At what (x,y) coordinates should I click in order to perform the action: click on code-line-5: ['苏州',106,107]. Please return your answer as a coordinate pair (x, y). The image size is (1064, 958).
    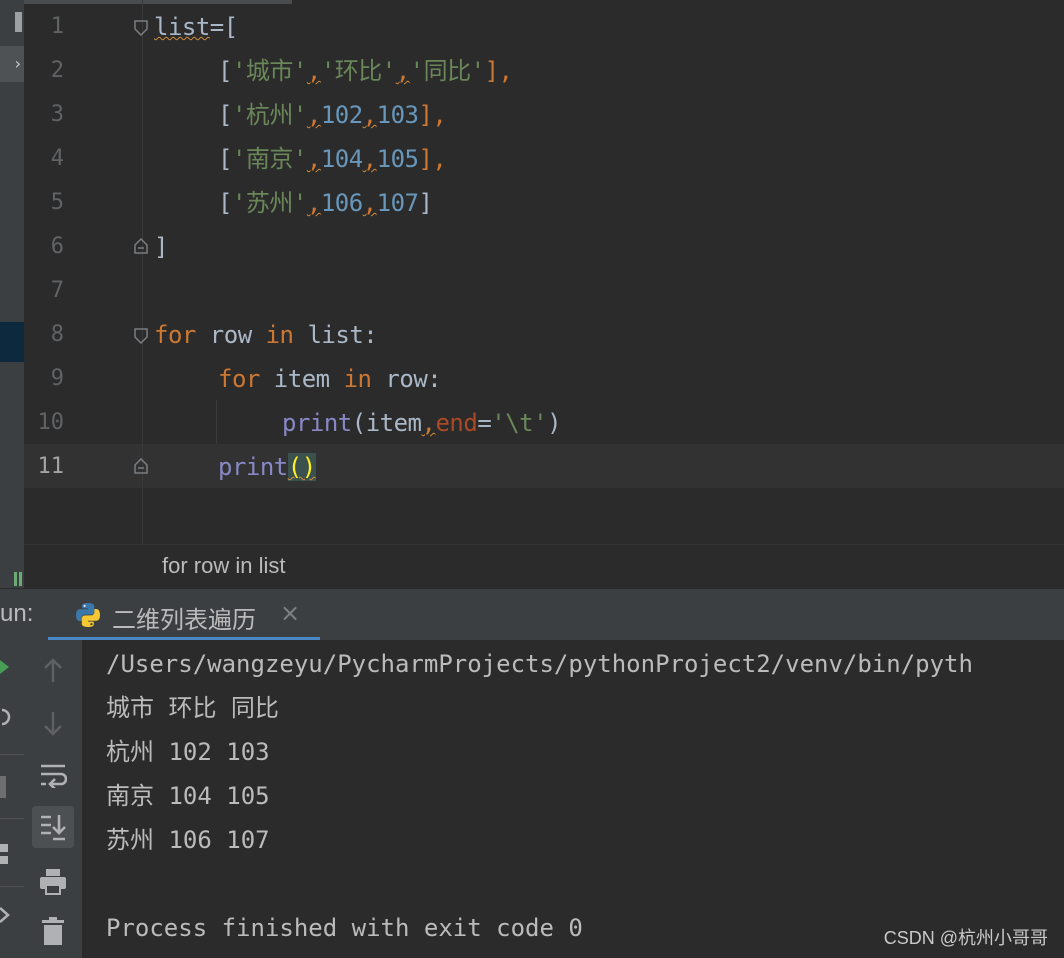
    Looking at the image, I should click on (325, 203).